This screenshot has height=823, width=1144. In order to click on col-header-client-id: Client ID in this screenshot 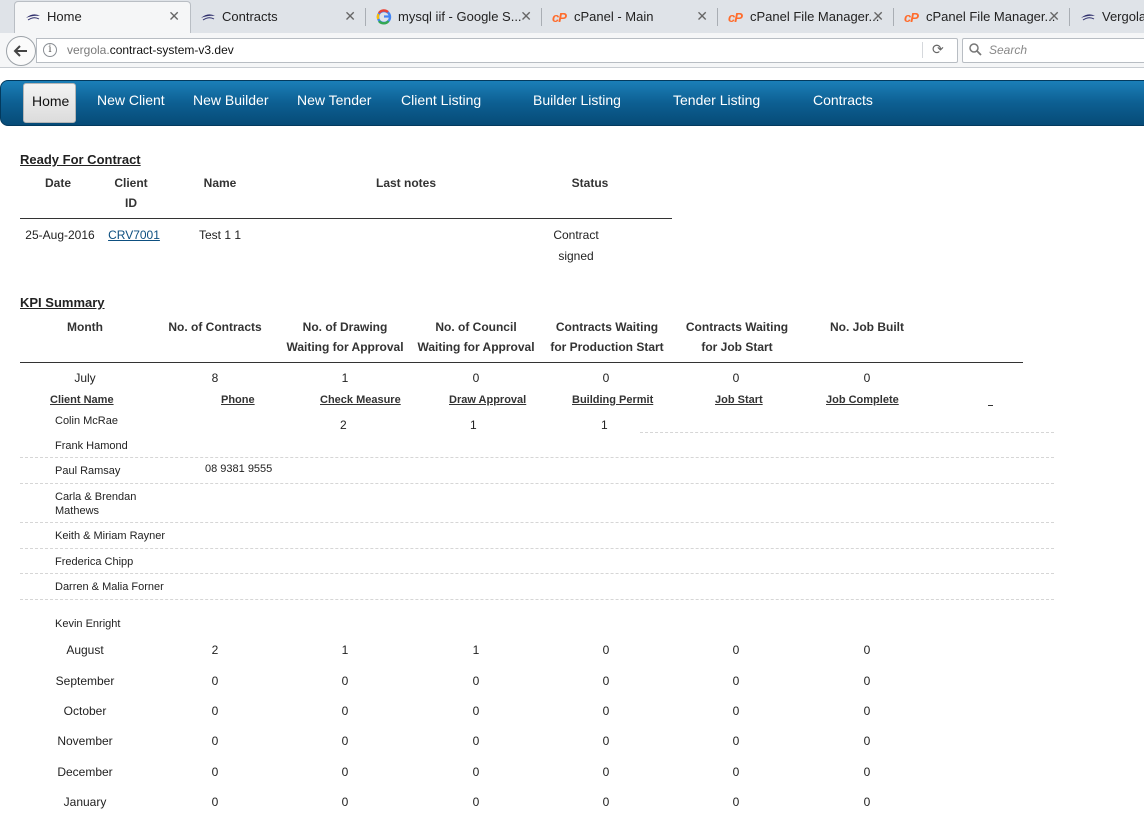, I will do `click(131, 193)`.